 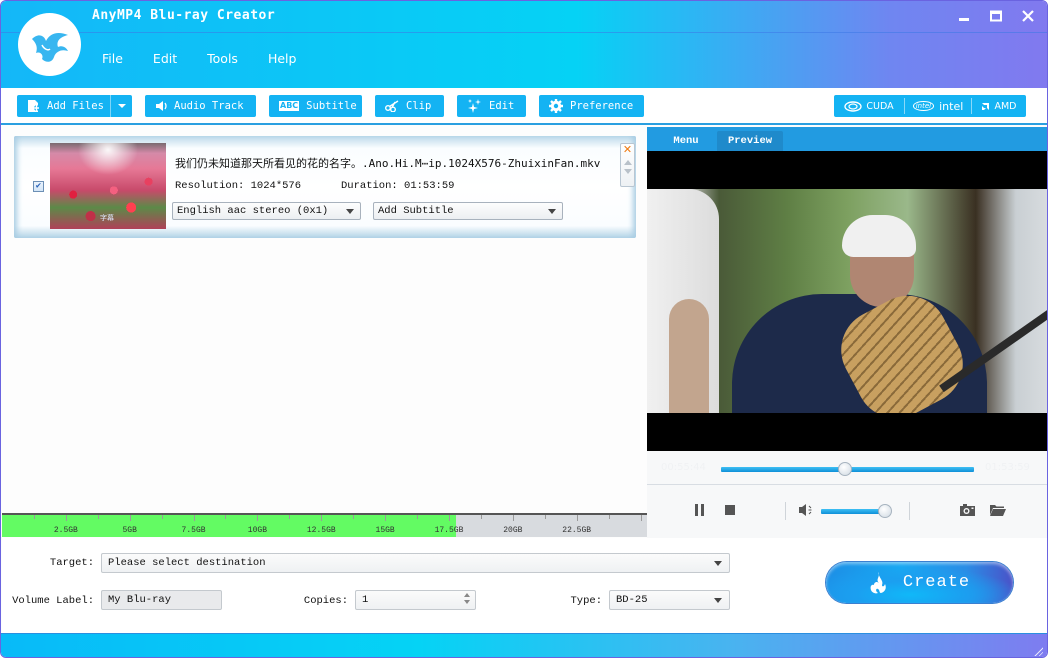 I want to click on nvidia-eye-icon, so click(x=853, y=106).